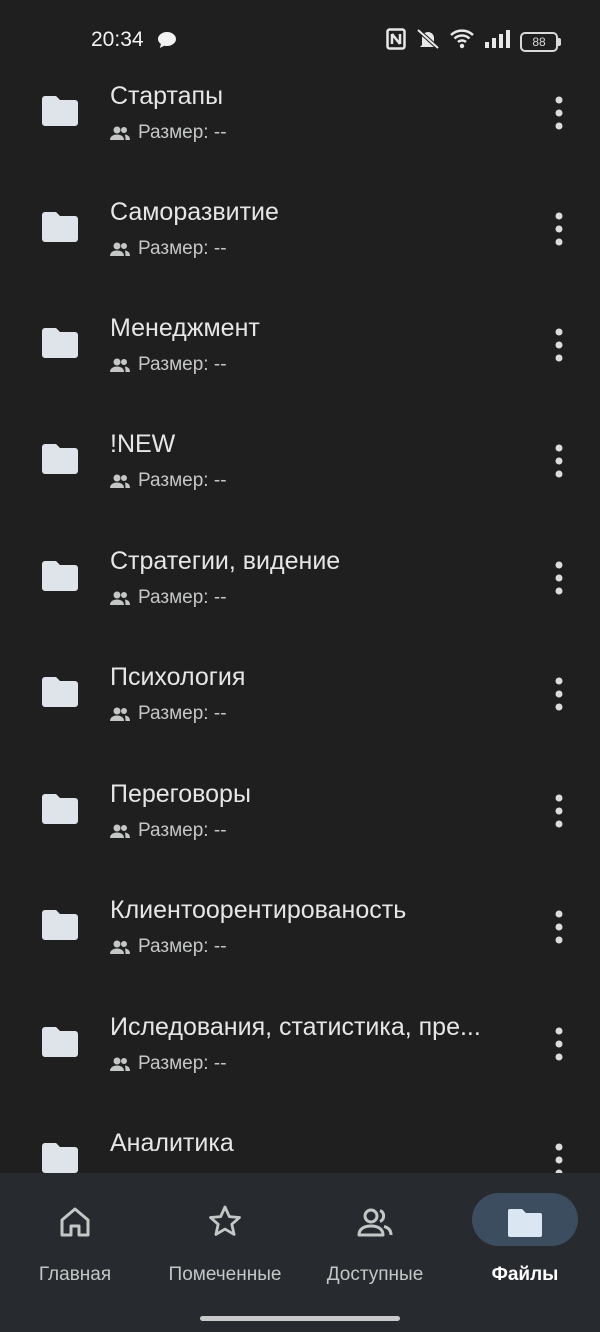 Image resolution: width=600 pixels, height=1332 pixels. Describe the element at coordinates (172, 1143) in the screenshot. I see `file-name: Аналитика` at that location.